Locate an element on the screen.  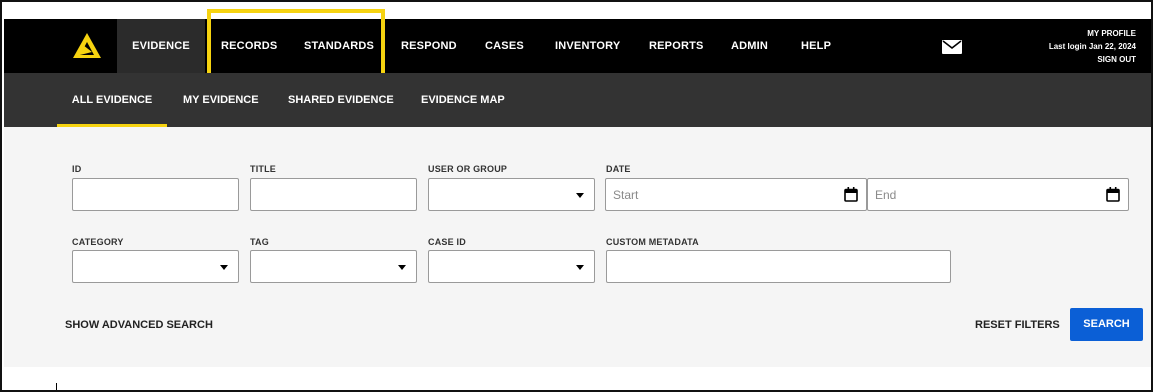
nav-respond: RESPOND is located at coordinates (429, 46).